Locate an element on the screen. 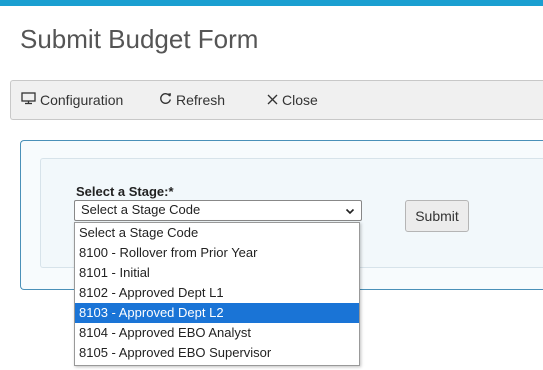 The image size is (543, 370). dropdown-option: 8100 - Rollover from Prior Year is located at coordinates (217, 253).